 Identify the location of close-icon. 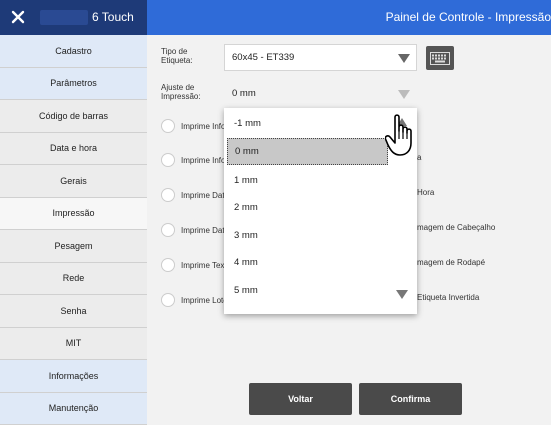
(18, 17).